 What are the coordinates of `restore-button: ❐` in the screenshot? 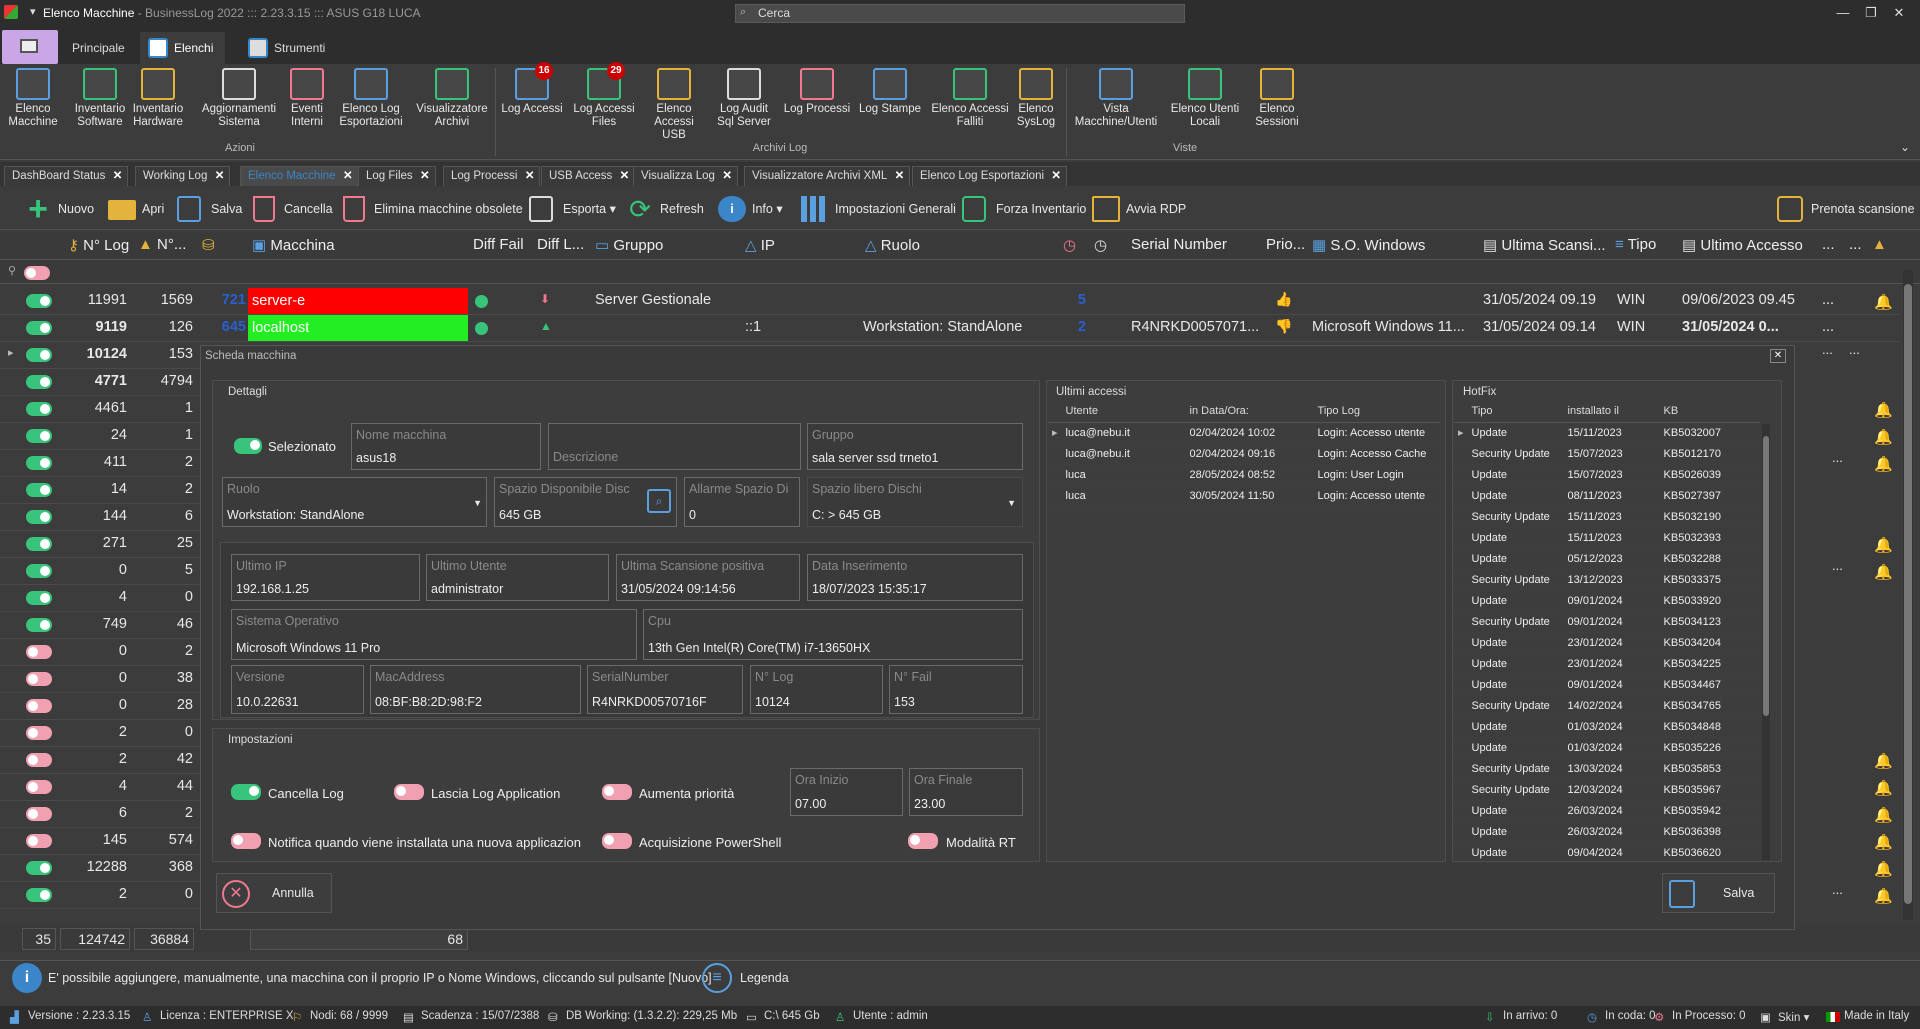 It's located at (1871, 14).